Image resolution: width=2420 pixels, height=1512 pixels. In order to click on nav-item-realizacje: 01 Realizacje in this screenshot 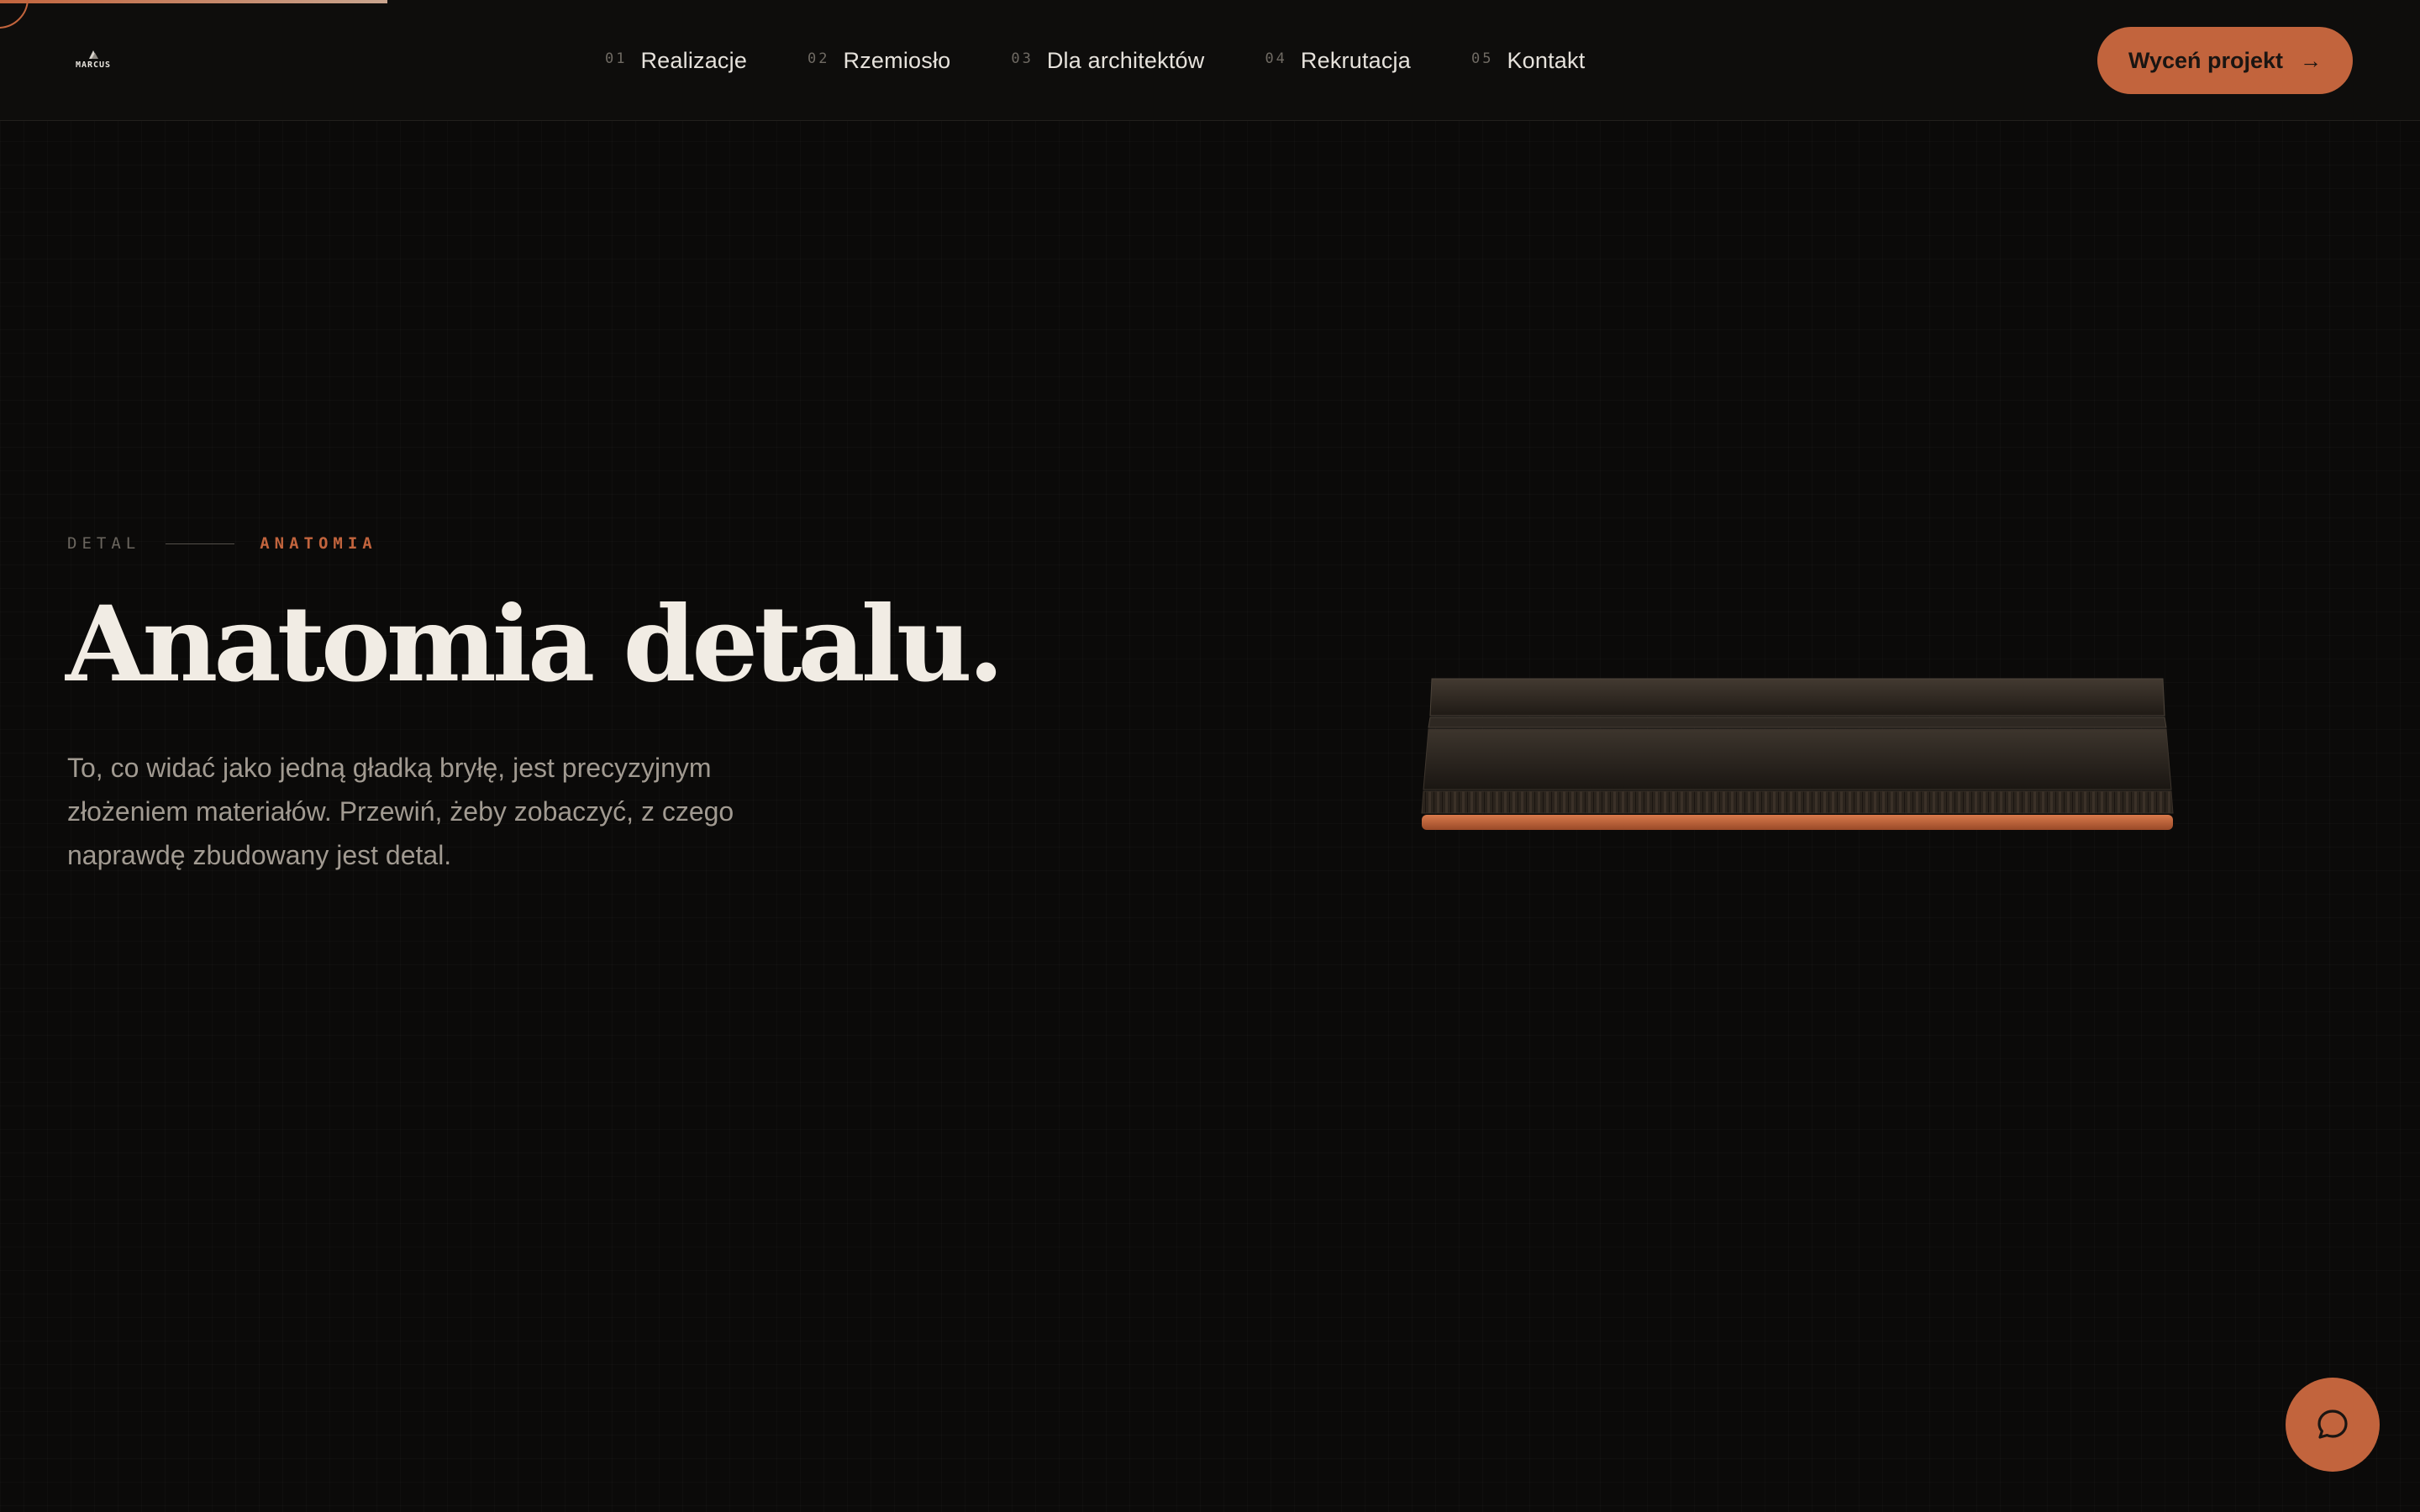, I will do `click(676, 61)`.